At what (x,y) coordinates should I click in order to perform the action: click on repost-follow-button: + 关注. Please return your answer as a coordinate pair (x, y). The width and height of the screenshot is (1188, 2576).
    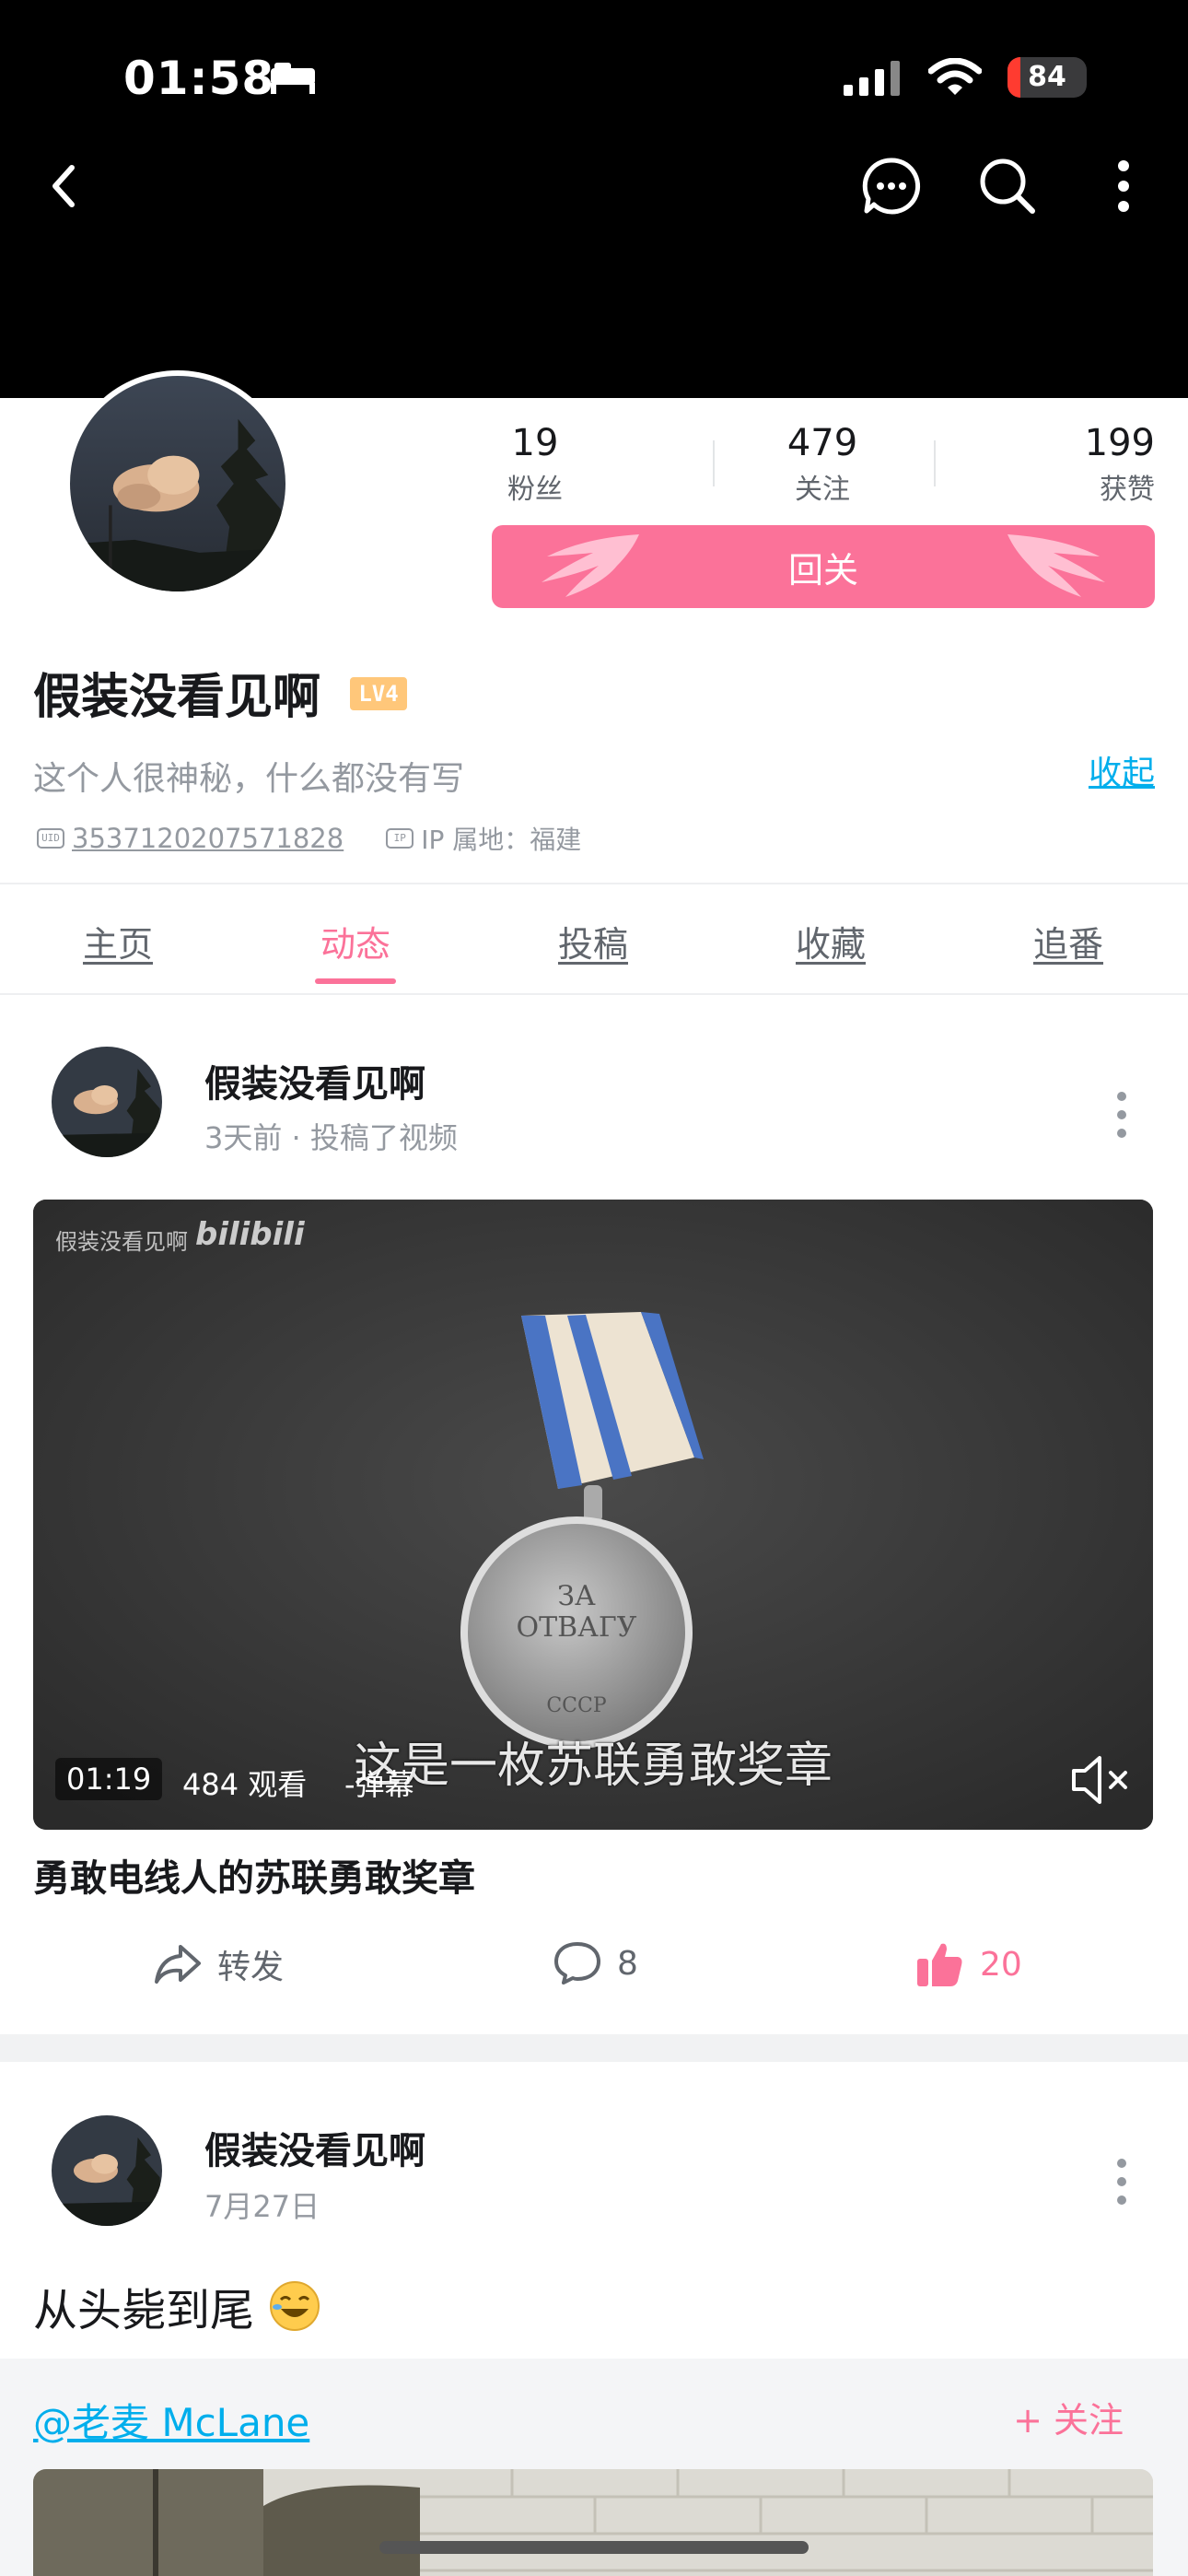
    Looking at the image, I should click on (1068, 2417).